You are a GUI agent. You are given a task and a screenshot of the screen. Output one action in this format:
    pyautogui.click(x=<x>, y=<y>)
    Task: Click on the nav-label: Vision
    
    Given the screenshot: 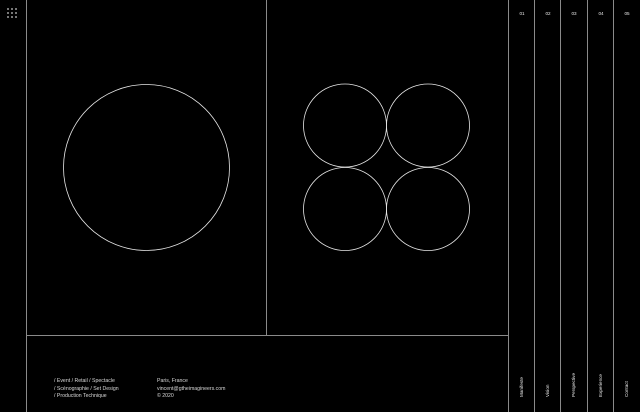 What is the action you would take?
    pyautogui.click(x=547, y=390)
    